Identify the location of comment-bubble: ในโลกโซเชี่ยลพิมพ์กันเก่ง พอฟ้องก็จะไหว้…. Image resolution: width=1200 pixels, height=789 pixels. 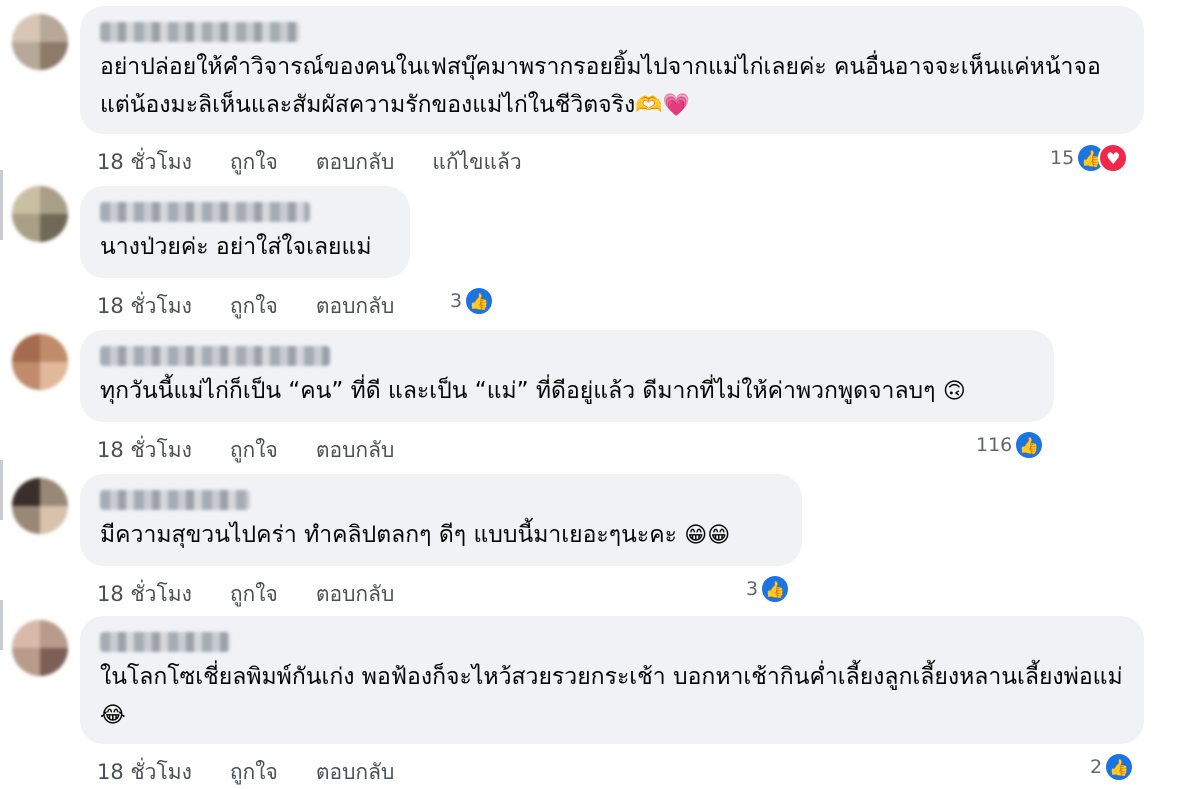
(612, 680).